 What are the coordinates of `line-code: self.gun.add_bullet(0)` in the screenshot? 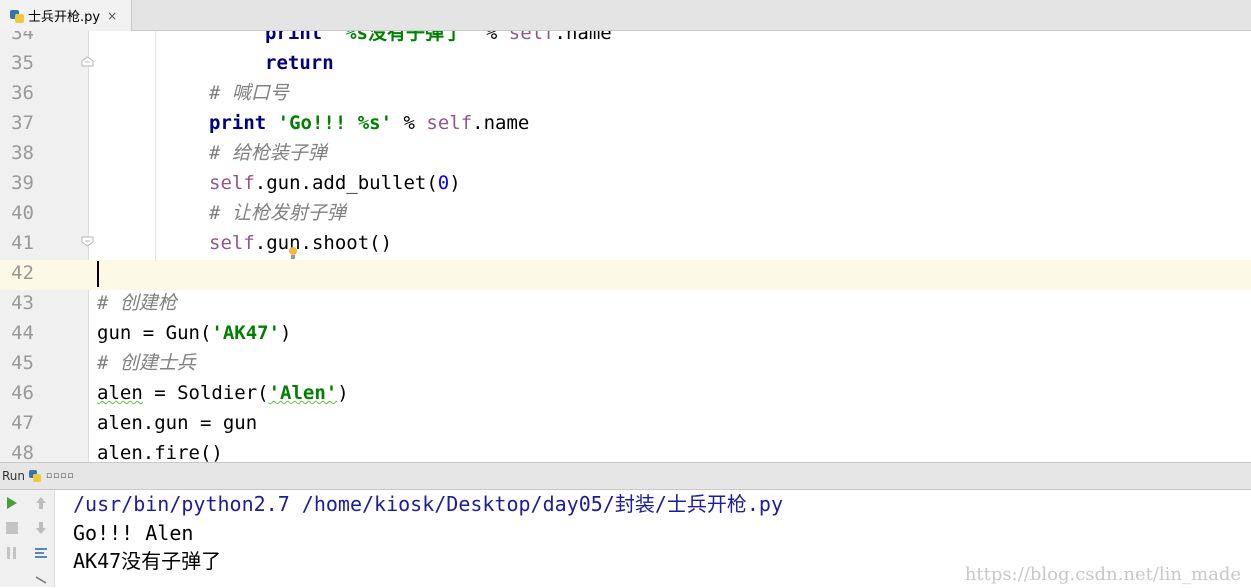 It's located at (335, 183).